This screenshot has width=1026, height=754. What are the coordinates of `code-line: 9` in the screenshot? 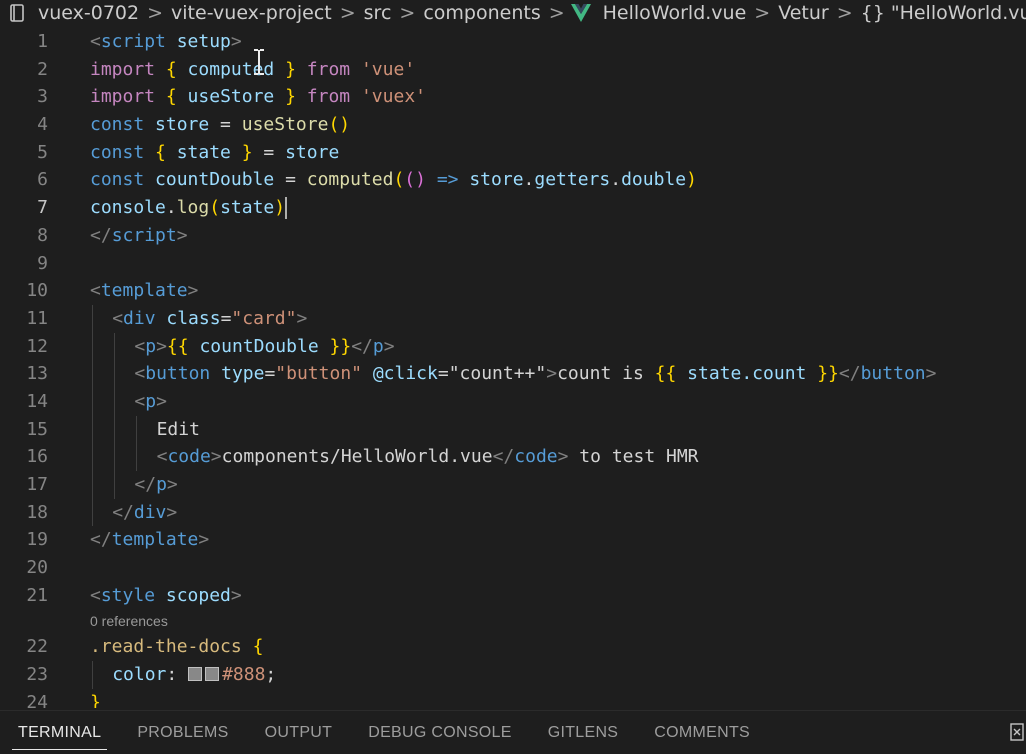 It's located at (513, 264).